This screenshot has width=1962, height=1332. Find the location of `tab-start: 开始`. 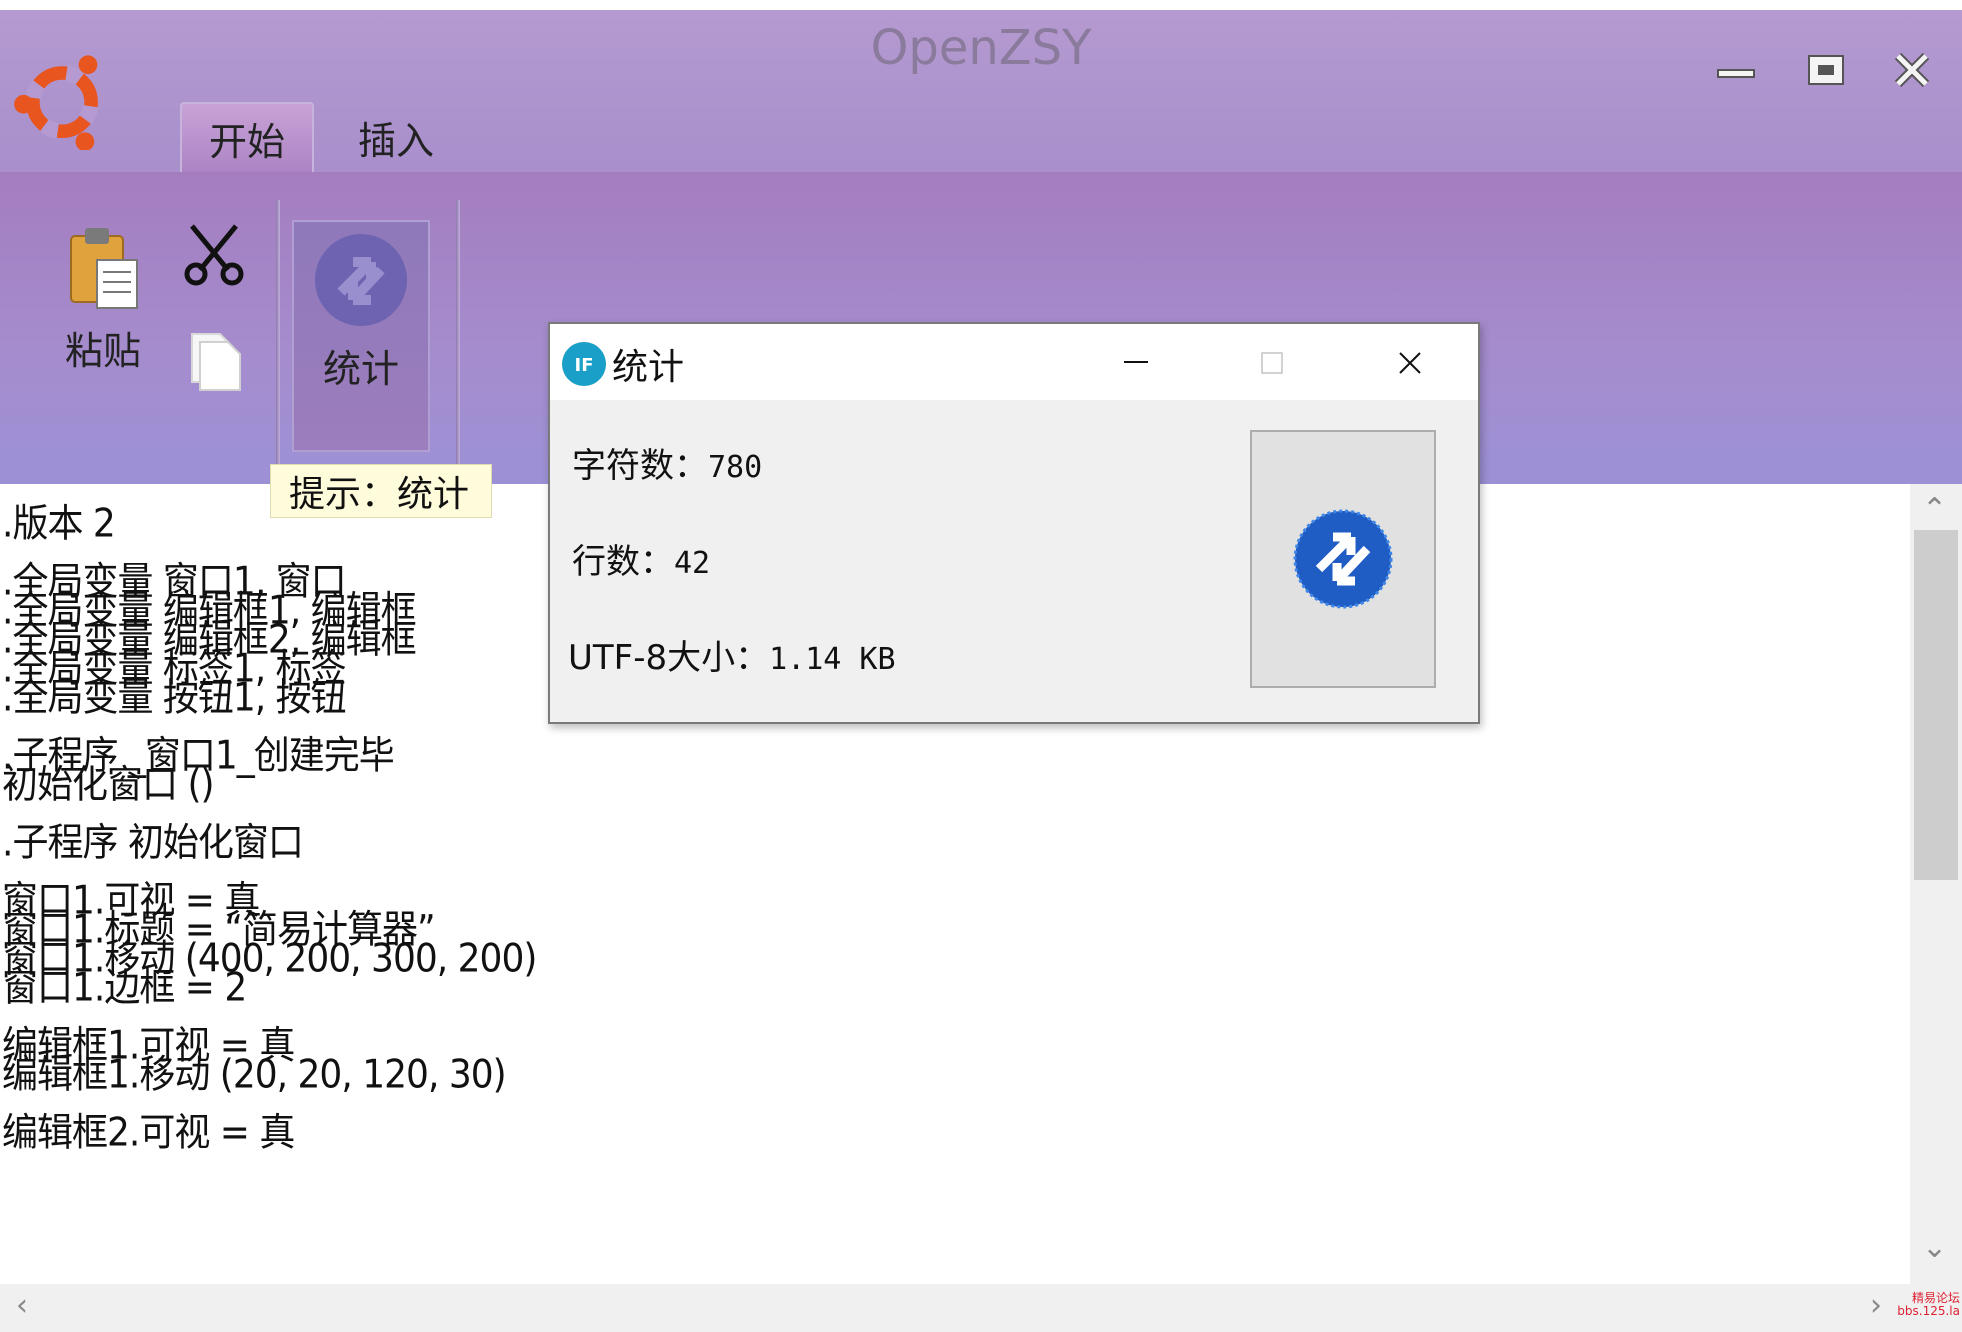

tab-start: 开始 is located at coordinates (247, 137).